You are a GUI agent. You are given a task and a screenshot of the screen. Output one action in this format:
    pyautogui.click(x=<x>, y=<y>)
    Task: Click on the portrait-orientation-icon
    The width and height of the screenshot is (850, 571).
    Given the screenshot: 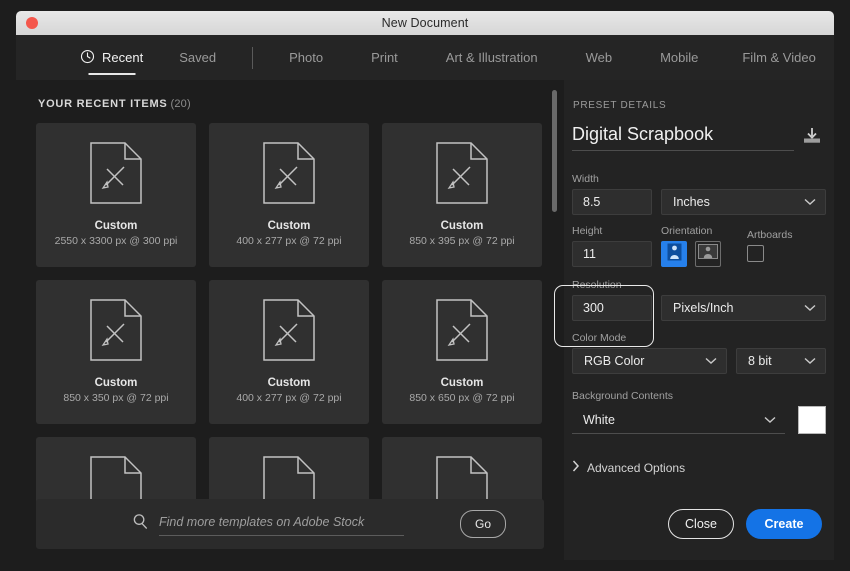 What is the action you would take?
    pyautogui.click(x=674, y=254)
    